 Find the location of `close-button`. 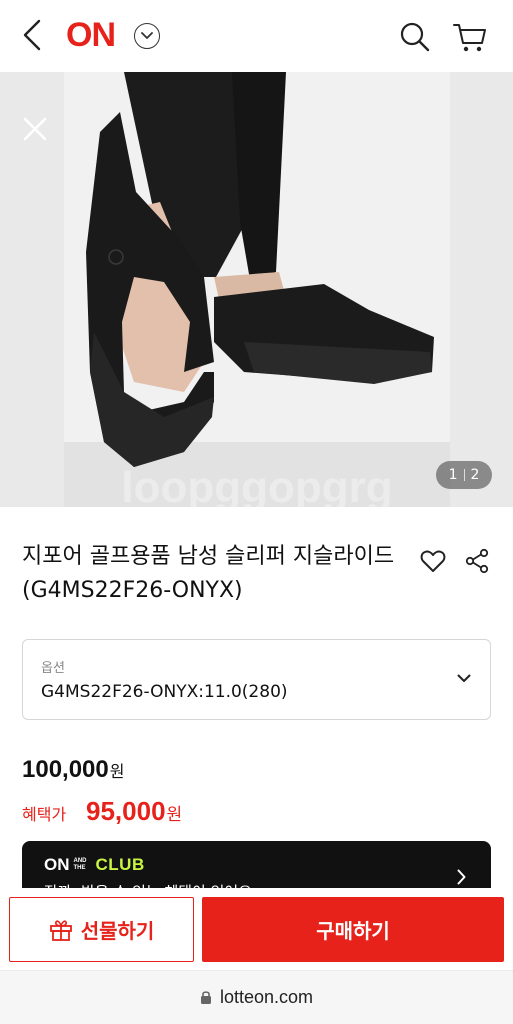

close-button is located at coordinates (35, 129).